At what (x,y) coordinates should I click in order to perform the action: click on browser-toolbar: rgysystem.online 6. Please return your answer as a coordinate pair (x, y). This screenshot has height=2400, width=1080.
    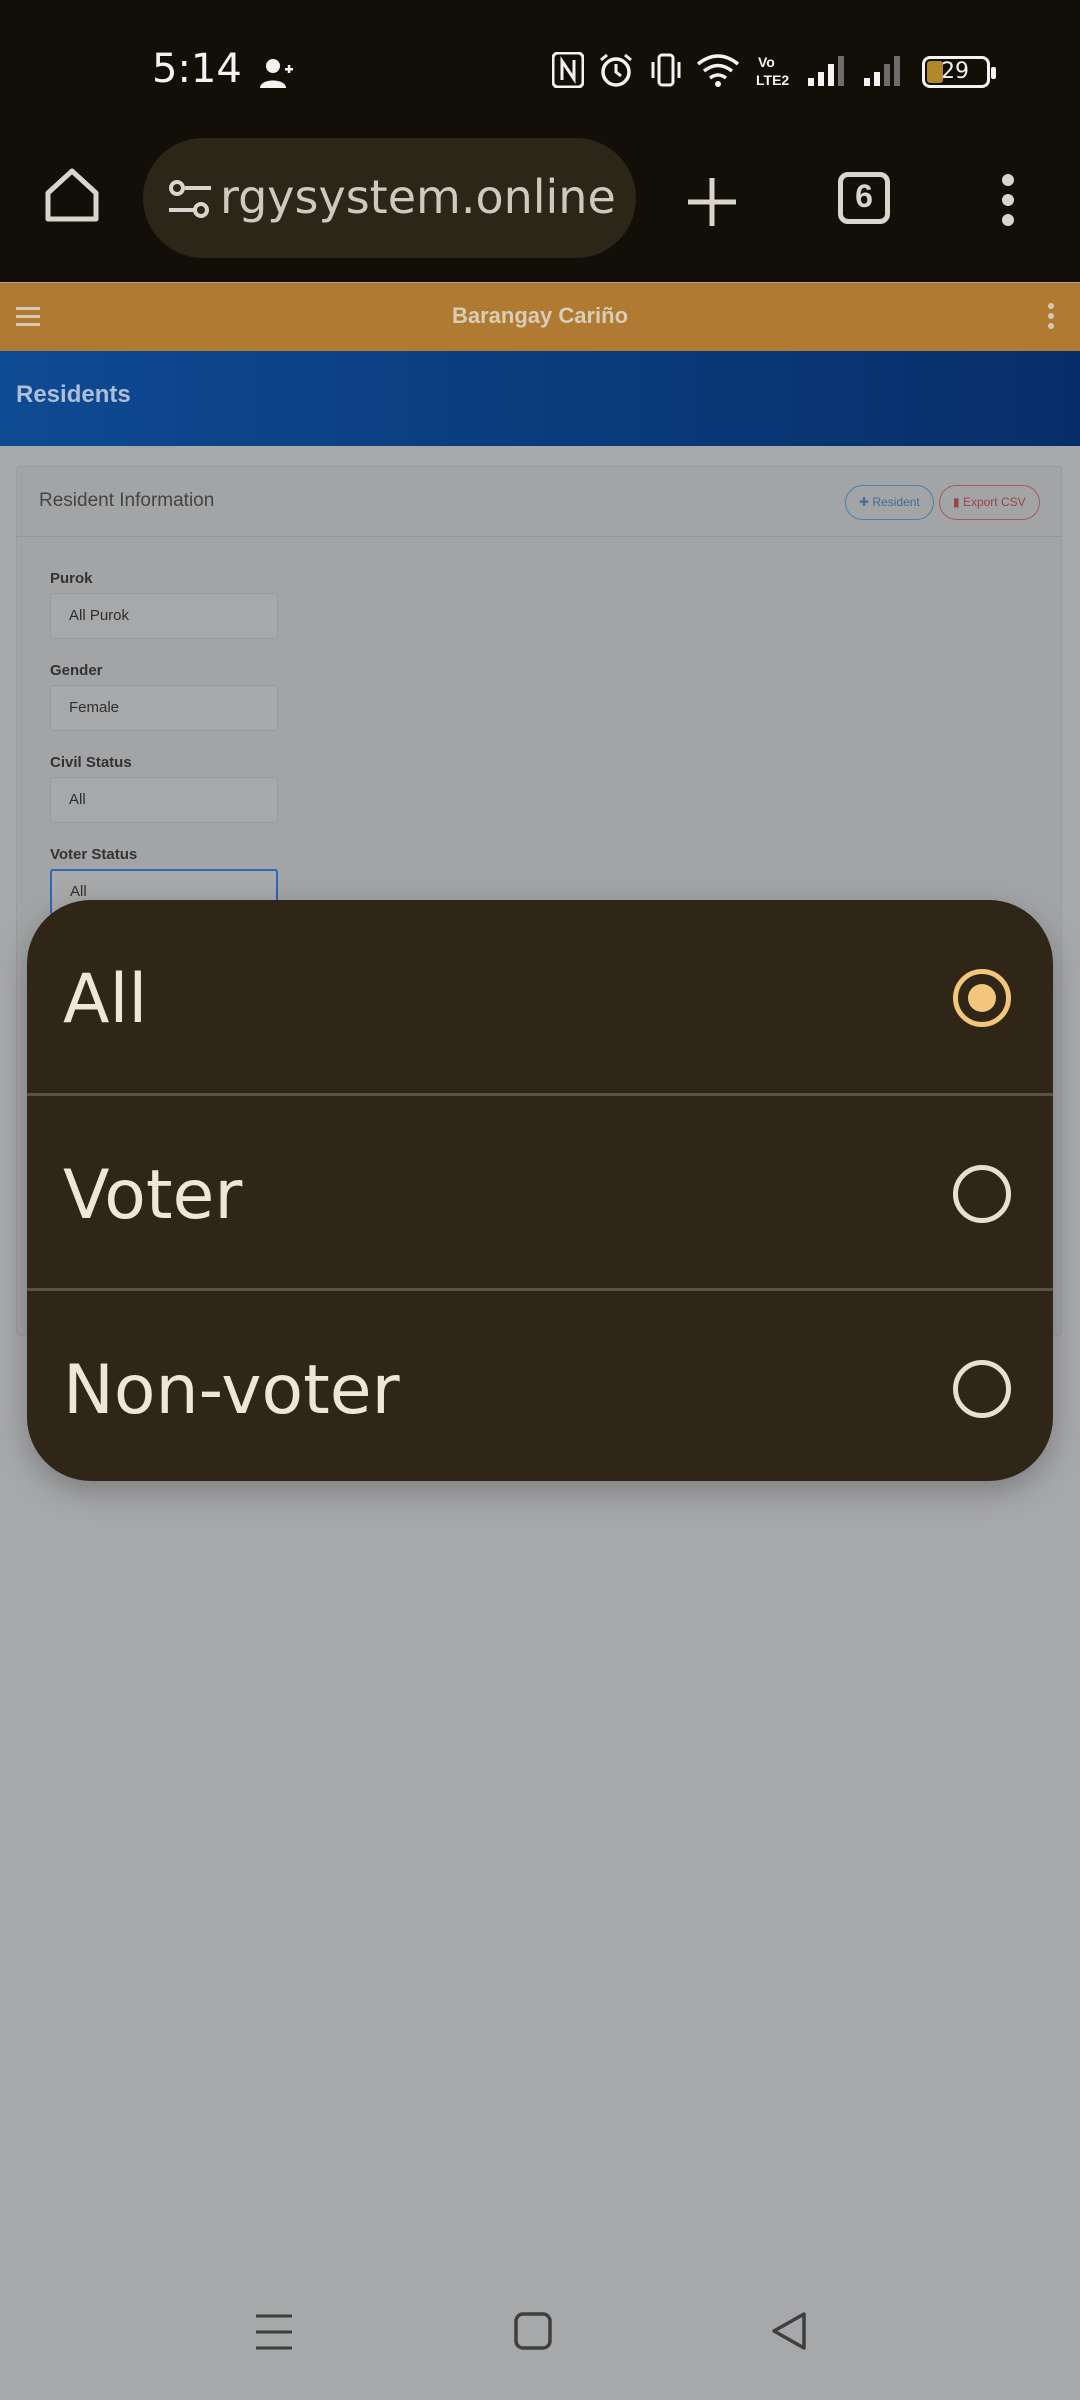
    Looking at the image, I should click on (540, 196).